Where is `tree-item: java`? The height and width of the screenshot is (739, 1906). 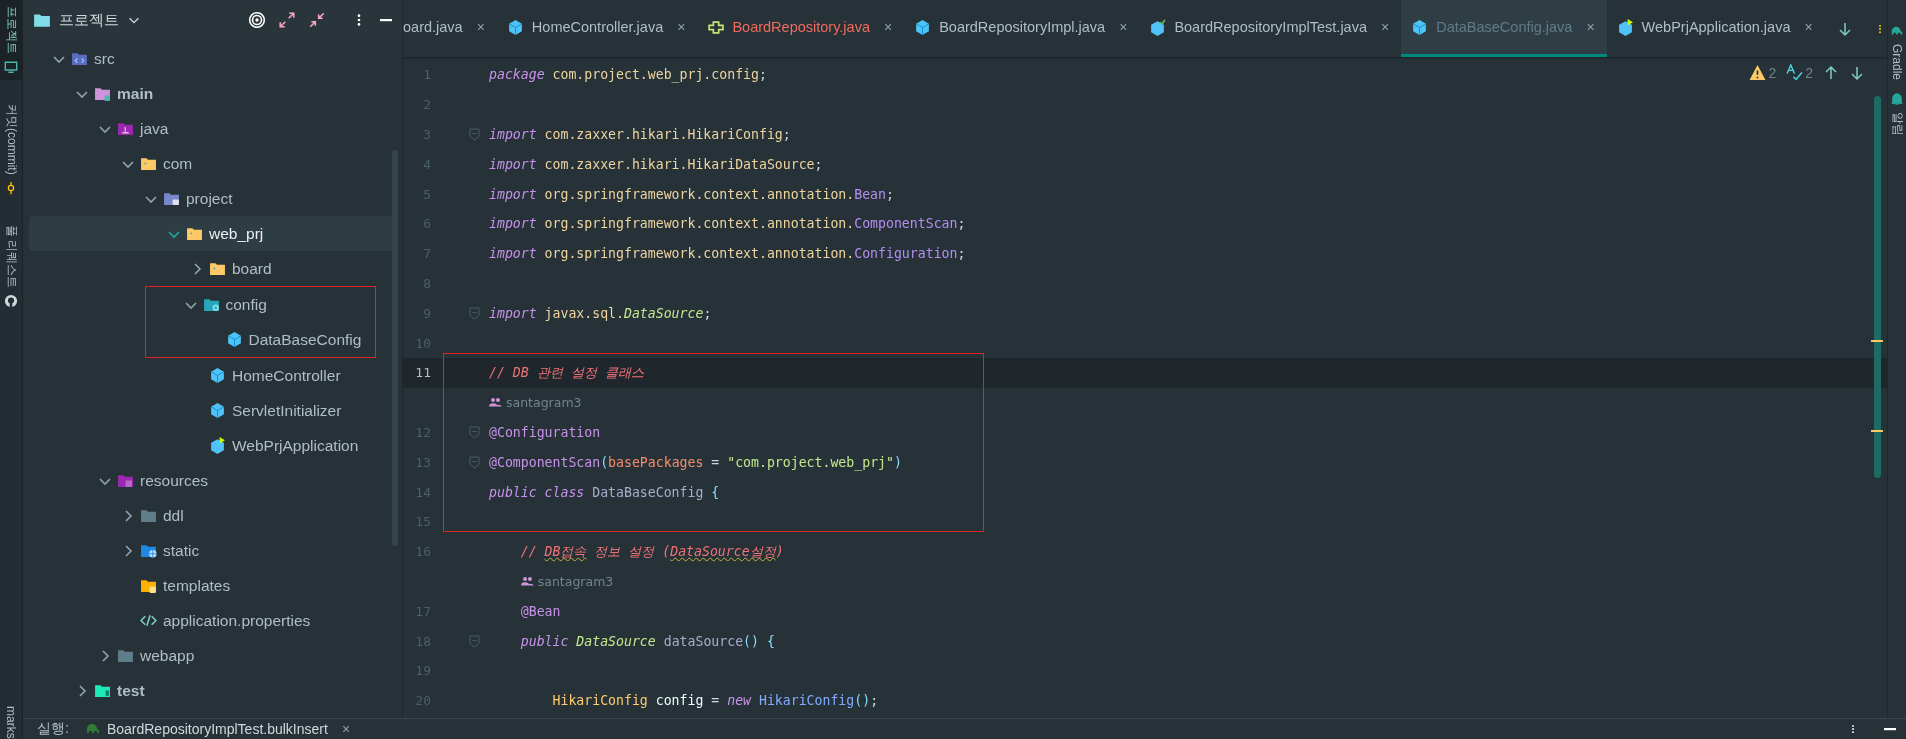 tree-item: java is located at coordinates (211, 128).